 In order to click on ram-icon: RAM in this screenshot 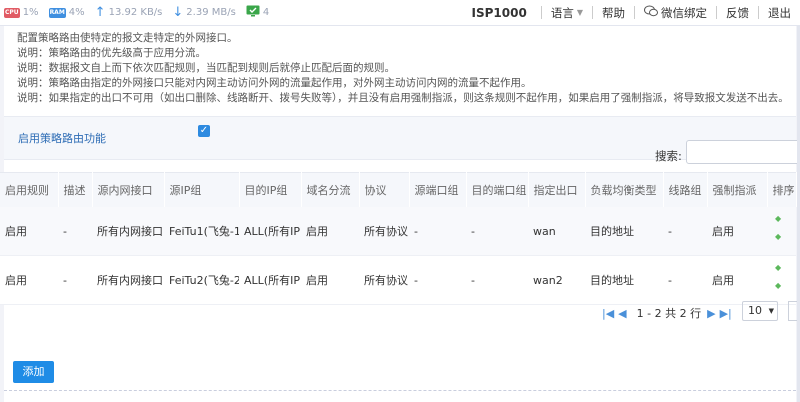, I will do `click(57, 12)`.